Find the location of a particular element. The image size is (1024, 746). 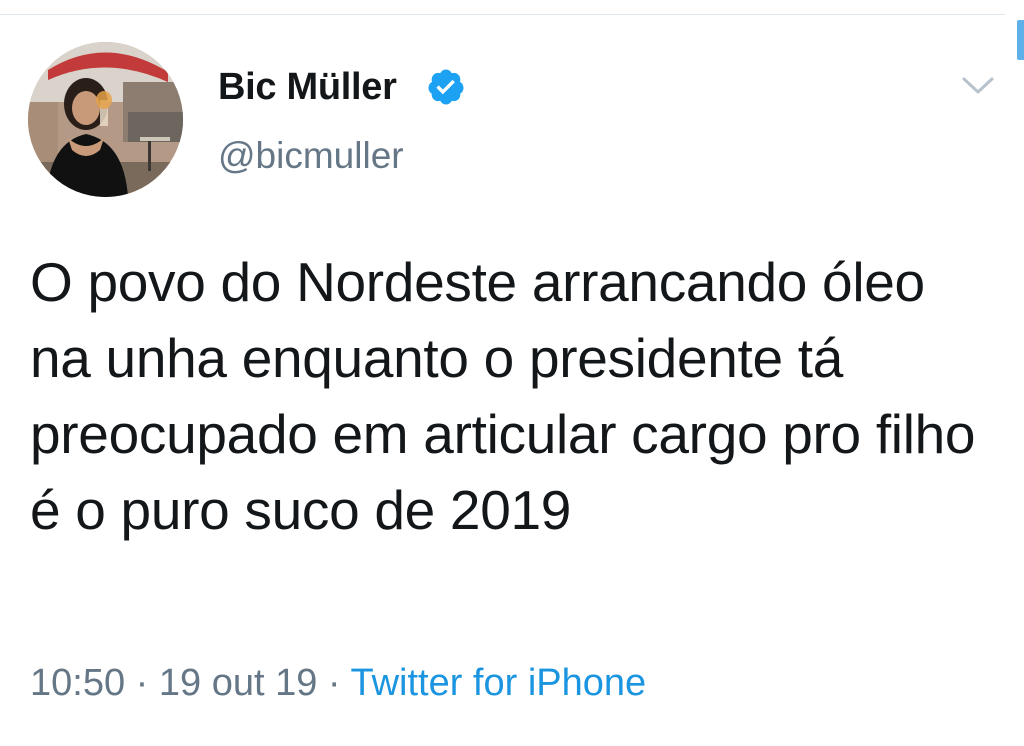

tweet-date: 19 out 19 is located at coordinates (238, 683).